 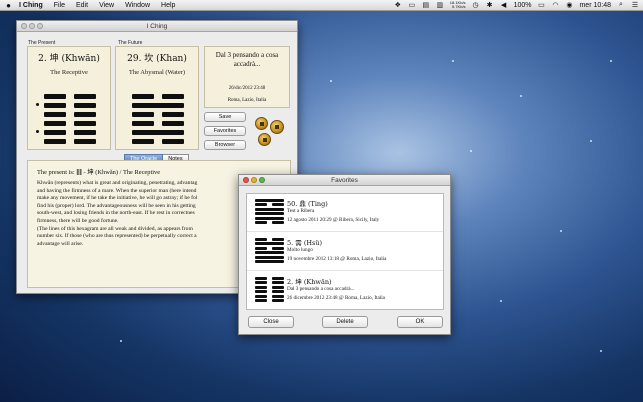 I want to click on window-controls, so click(x=32, y=26).